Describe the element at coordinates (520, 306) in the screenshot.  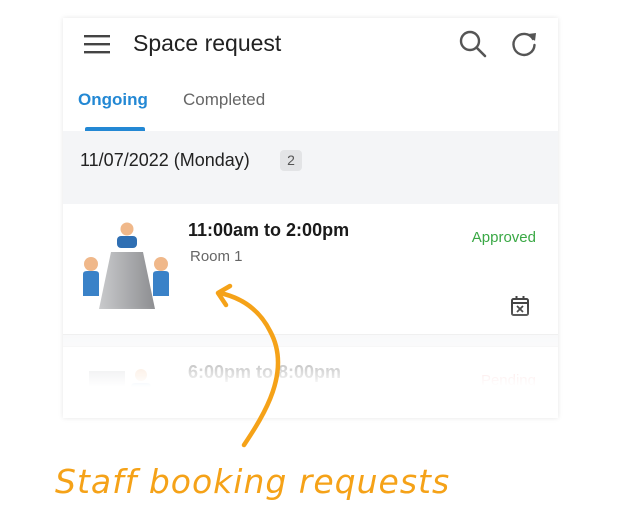
I see `calendar-x-icon` at that location.